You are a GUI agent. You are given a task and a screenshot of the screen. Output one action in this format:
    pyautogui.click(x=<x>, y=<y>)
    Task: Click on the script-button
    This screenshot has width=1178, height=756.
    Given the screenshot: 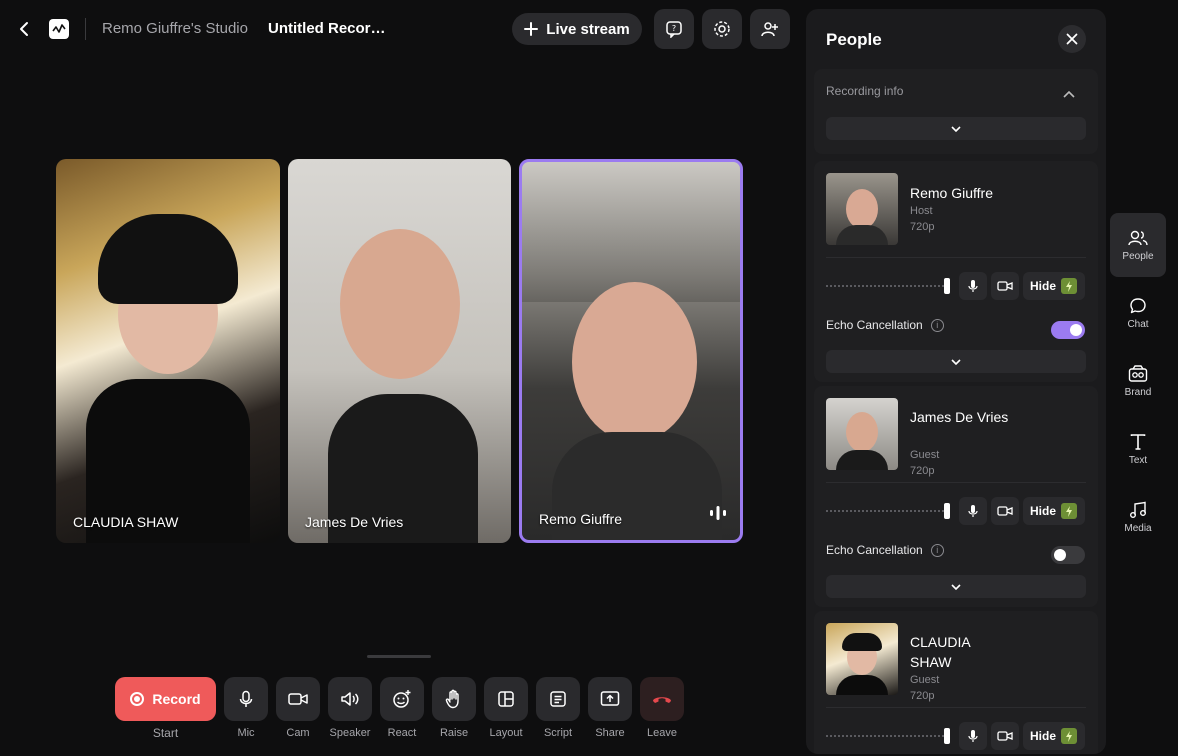 What is the action you would take?
    pyautogui.click(x=558, y=699)
    